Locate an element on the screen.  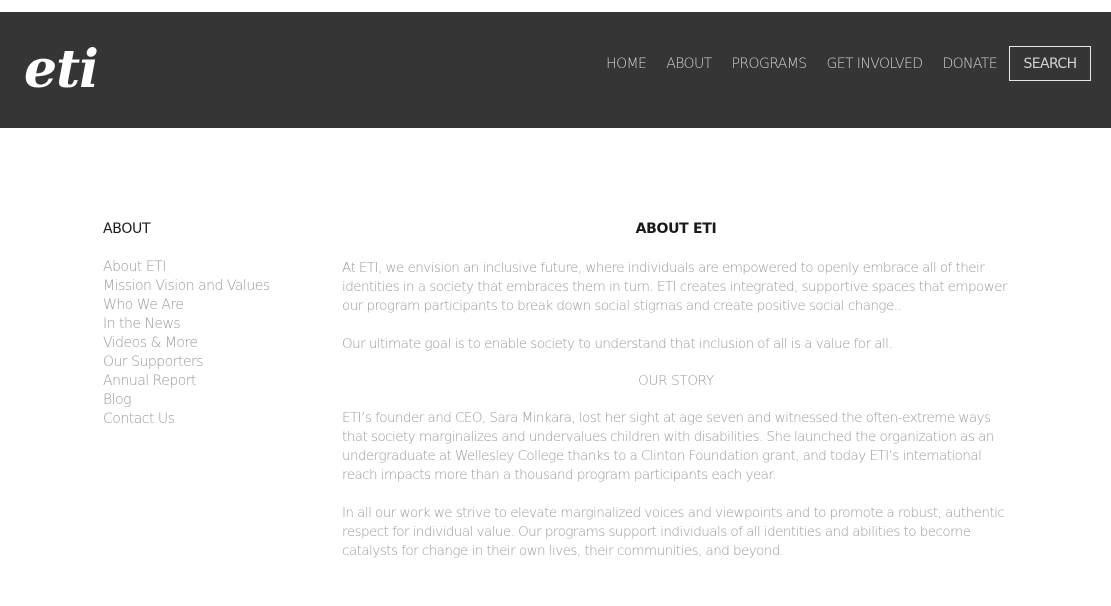
sidebar-link-in-the-news: In the News is located at coordinates (208, 324).